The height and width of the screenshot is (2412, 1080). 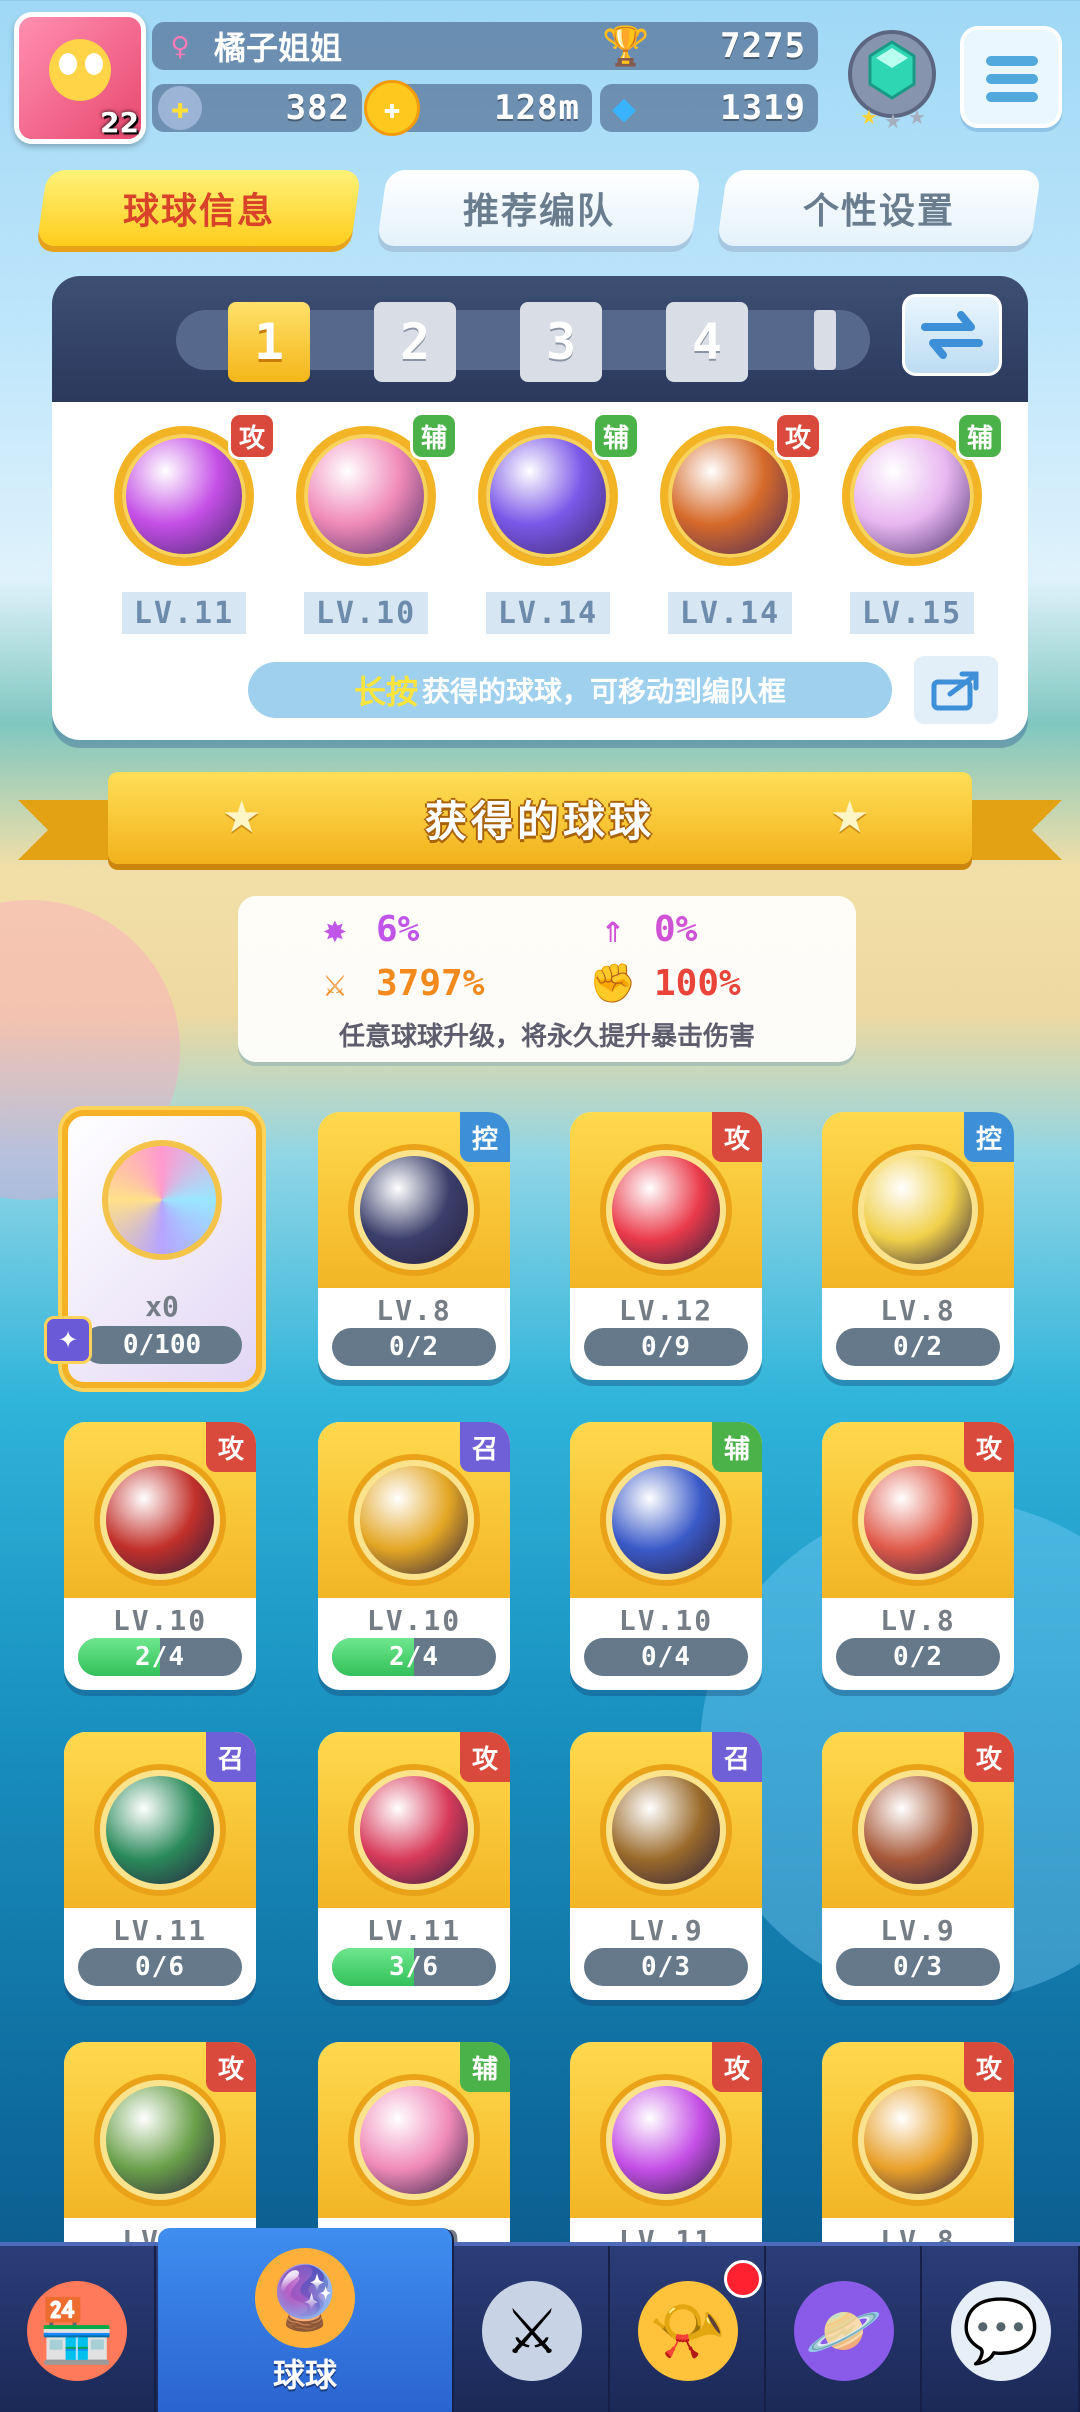 I want to click on team-slot-4: 4, so click(x=707, y=342).